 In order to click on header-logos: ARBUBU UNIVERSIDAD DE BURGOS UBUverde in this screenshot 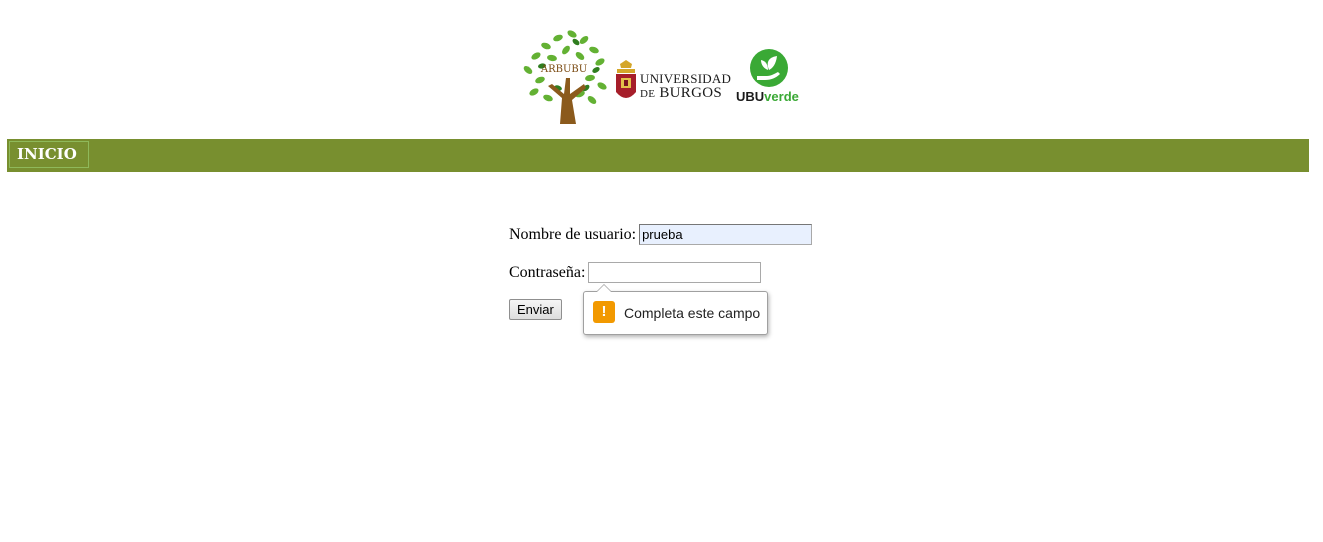, I will do `click(668, 76)`.